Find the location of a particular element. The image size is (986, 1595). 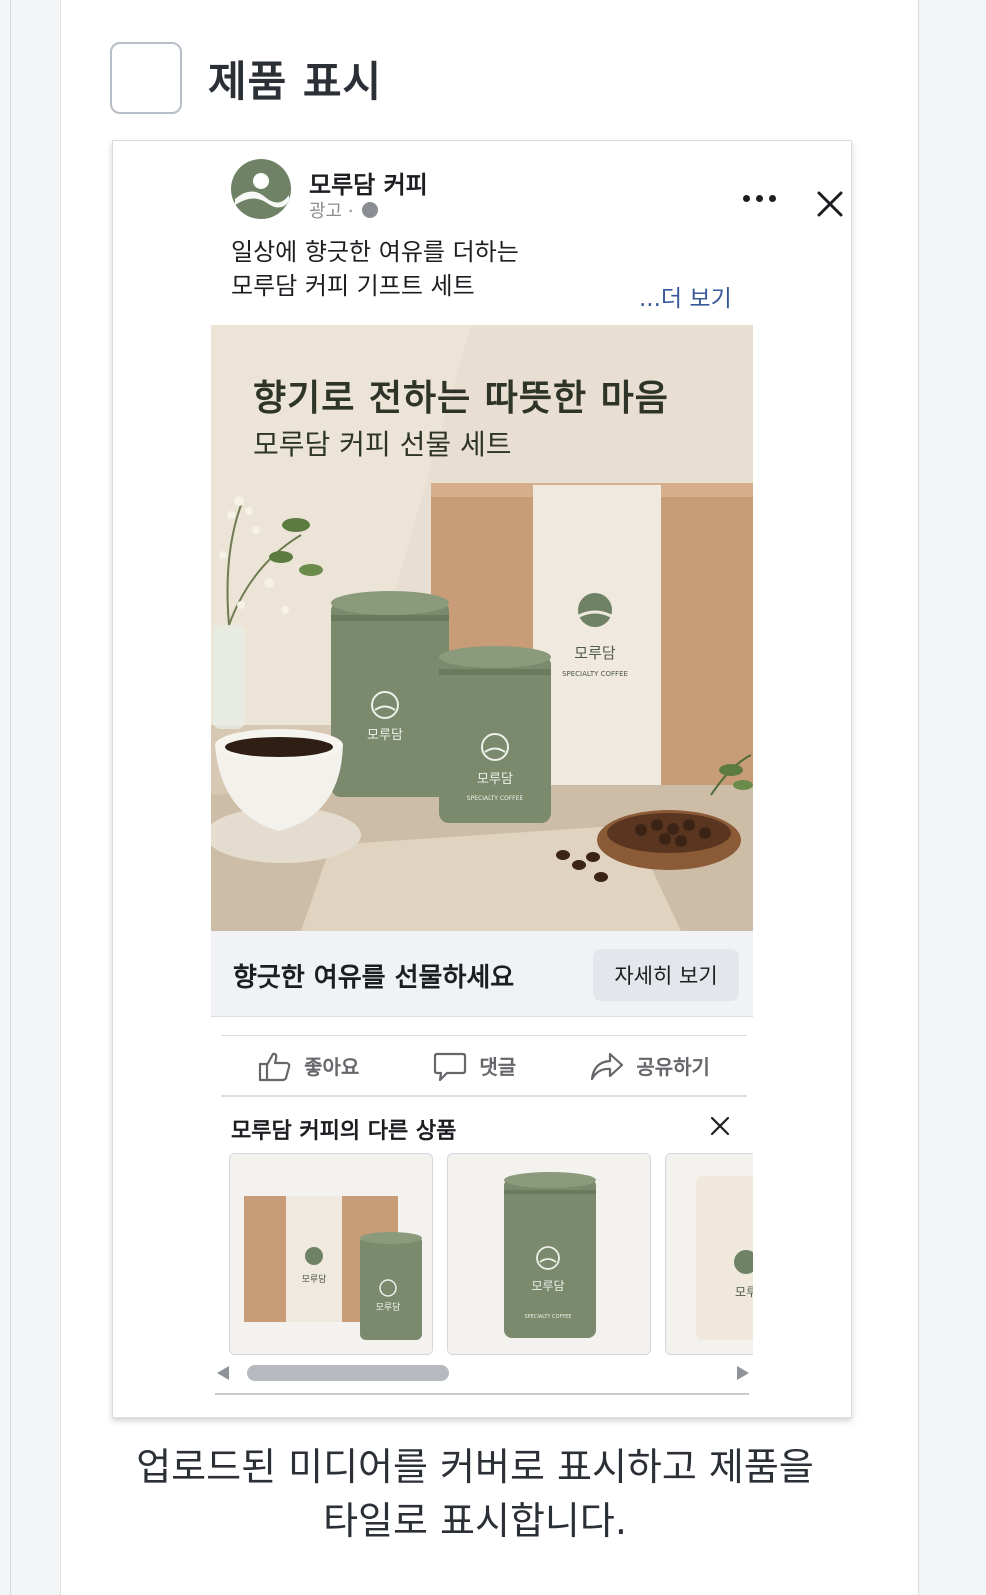

primary-text-line1: 일상에 향긋한 여유를 더하는 is located at coordinates (375, 252).